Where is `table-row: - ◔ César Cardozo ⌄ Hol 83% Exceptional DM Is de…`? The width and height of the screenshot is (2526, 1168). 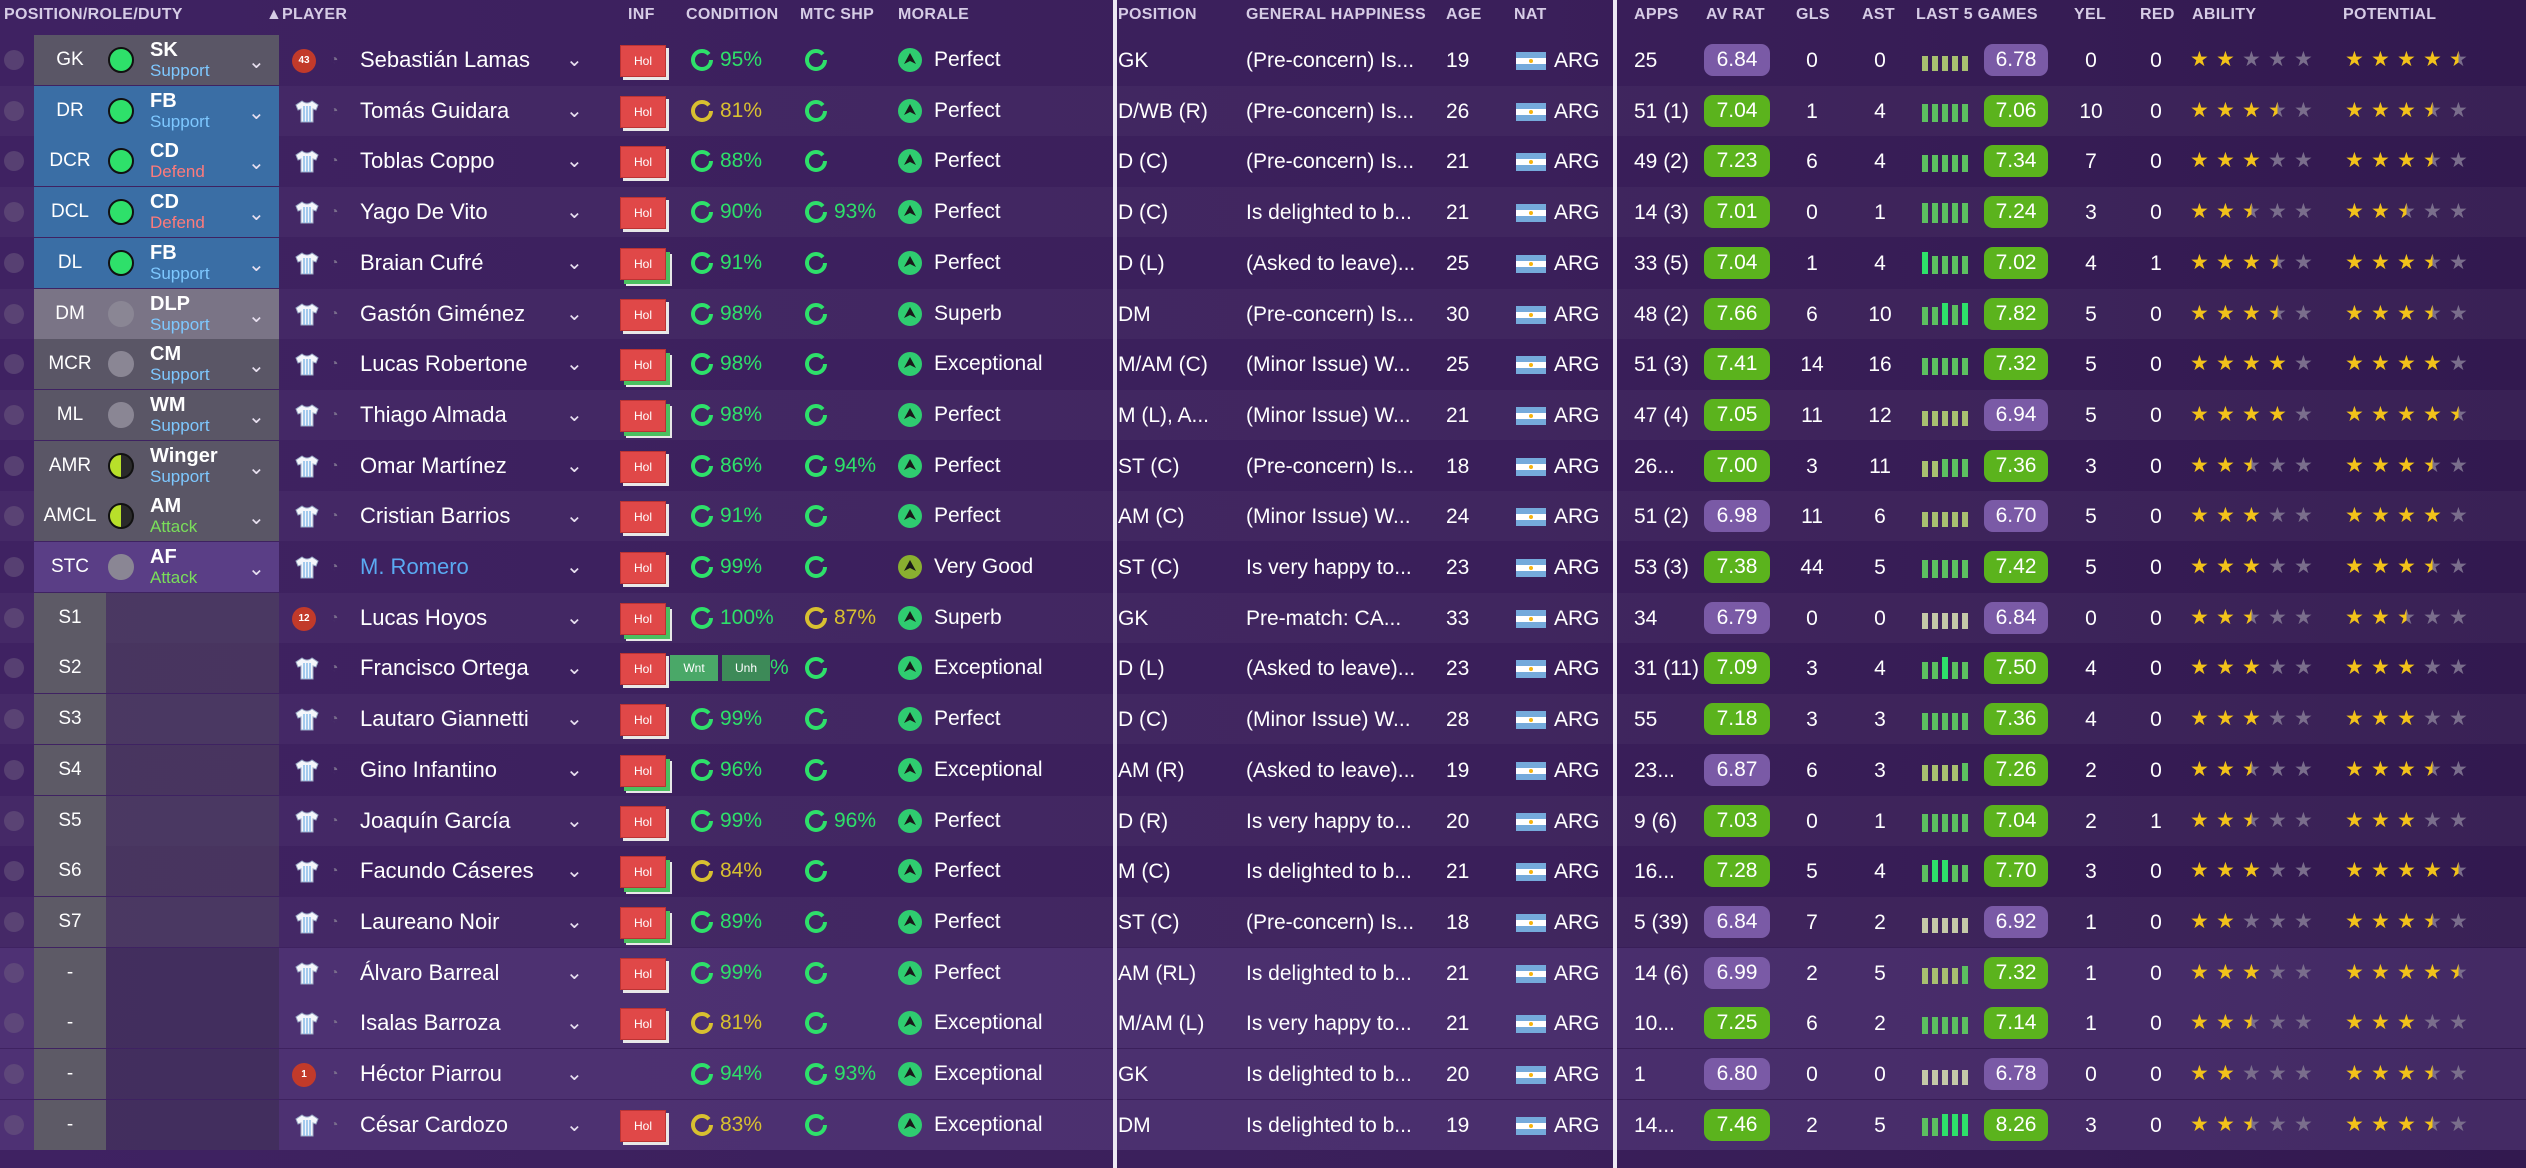
table-row: - ◔ César Cardozo ⌄ Hol 83% Exceptional DM Is de… is located at coordinates (1263, 1124).